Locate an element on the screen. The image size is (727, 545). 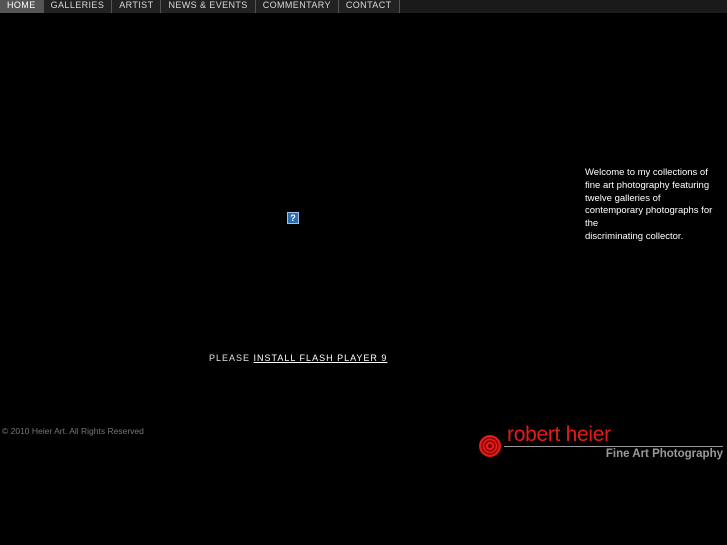
nav-item-artist: ARTIST is located at coordinates (137, 6).